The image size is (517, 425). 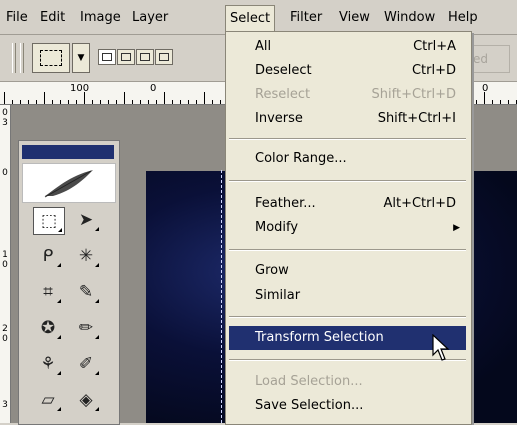 What do you see at coordinates (48, 292) in the screenshot?
I see `crop-icon: ⌗` at bounding box center [48, 292].